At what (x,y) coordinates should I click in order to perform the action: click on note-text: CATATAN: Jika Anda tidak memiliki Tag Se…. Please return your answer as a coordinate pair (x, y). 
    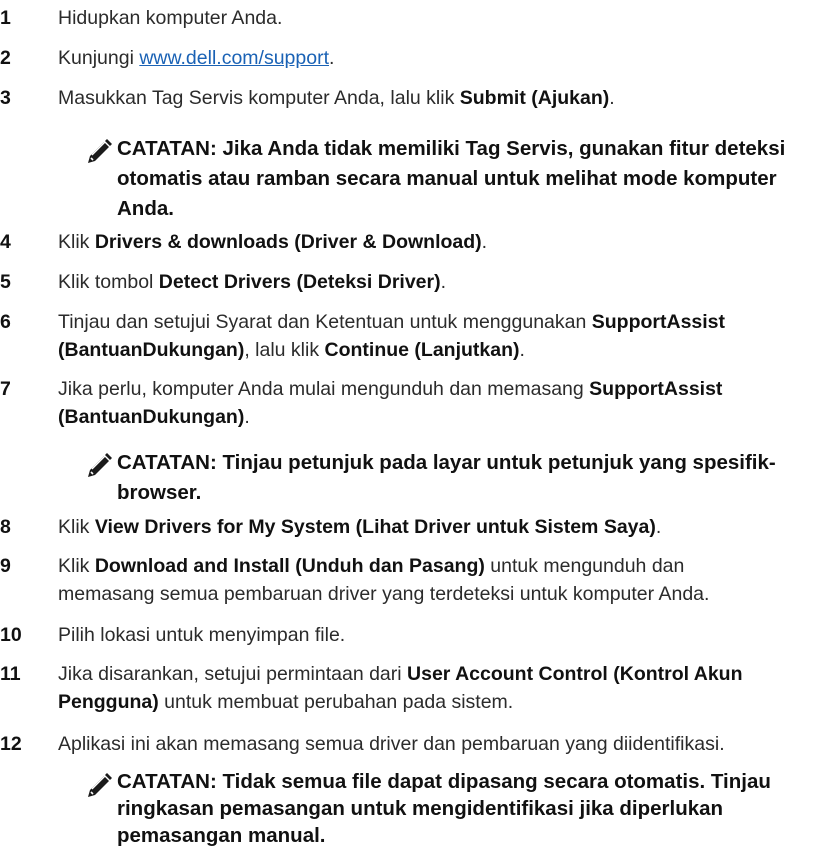
    Looking at the image, I should click on (451, 178).